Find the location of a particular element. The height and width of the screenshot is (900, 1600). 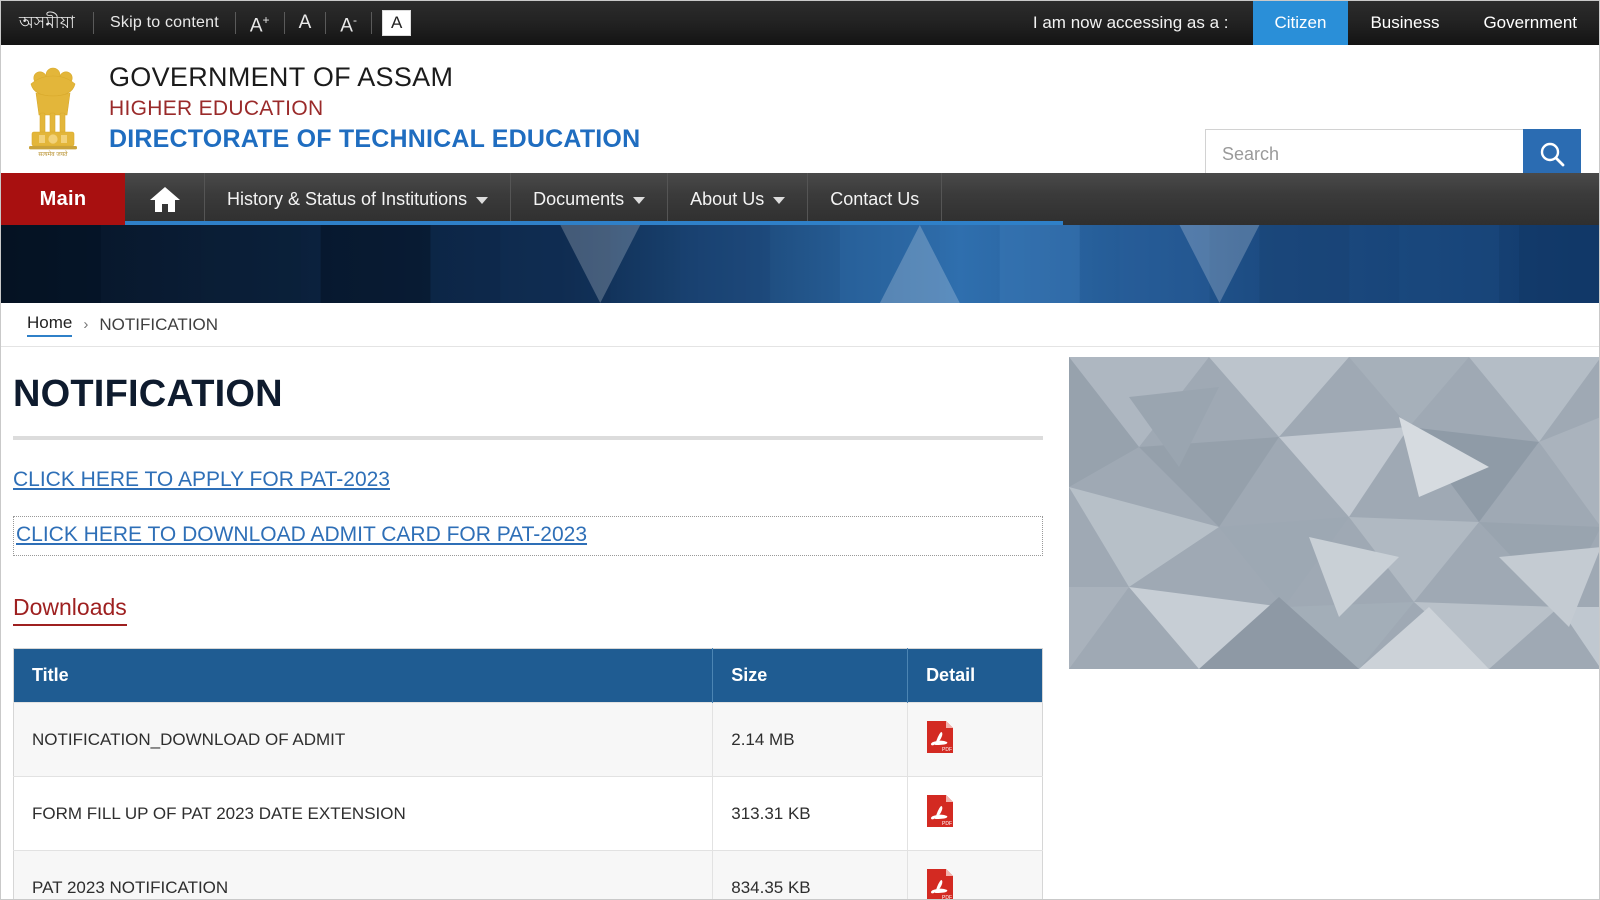

nav-item-label: About Us is located at coordinates (727, 198).